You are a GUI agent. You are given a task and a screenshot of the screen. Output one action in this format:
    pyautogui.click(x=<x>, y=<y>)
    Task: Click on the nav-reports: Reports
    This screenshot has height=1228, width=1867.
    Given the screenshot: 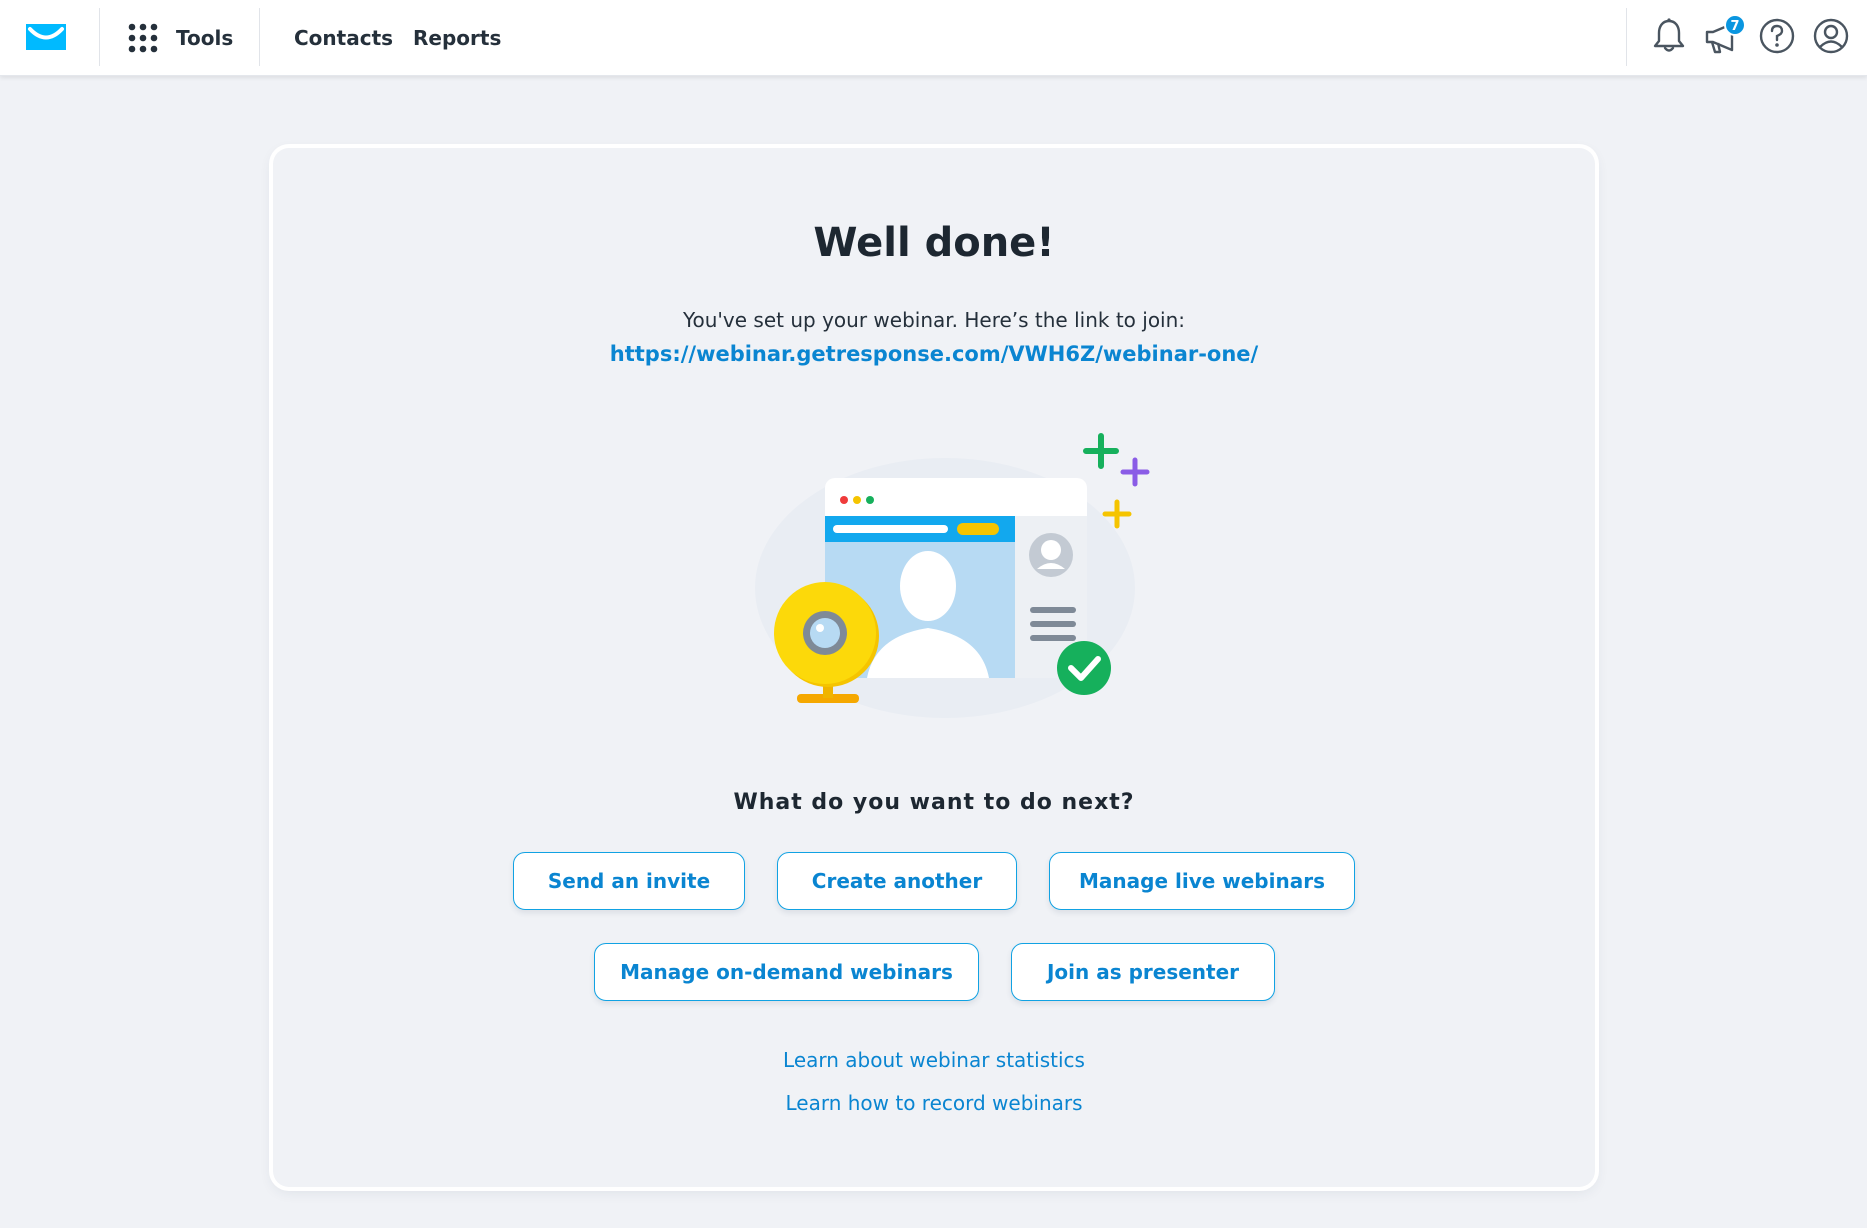 What is the action you would take?
    pyautogui.click(x=457, y=38)
    